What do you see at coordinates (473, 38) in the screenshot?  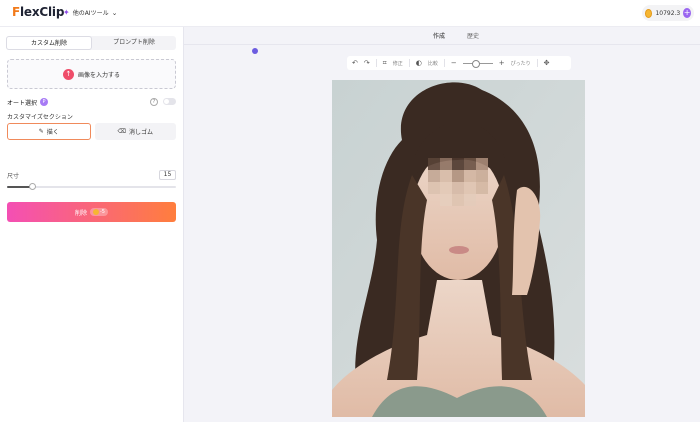 I see `tab-history: 歴史` at bounding box center [473, 38].